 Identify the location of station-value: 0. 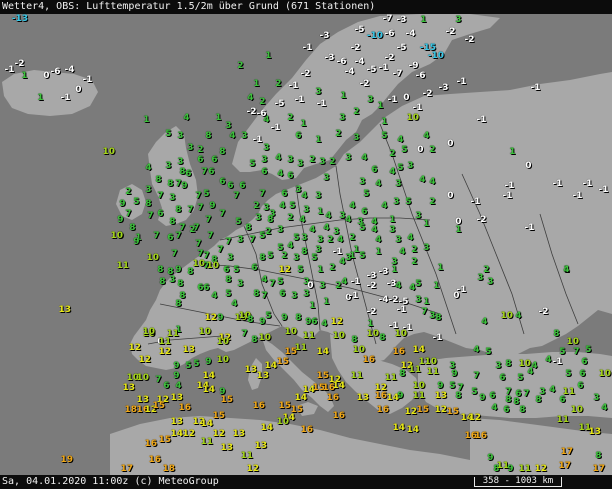
(46, 76).